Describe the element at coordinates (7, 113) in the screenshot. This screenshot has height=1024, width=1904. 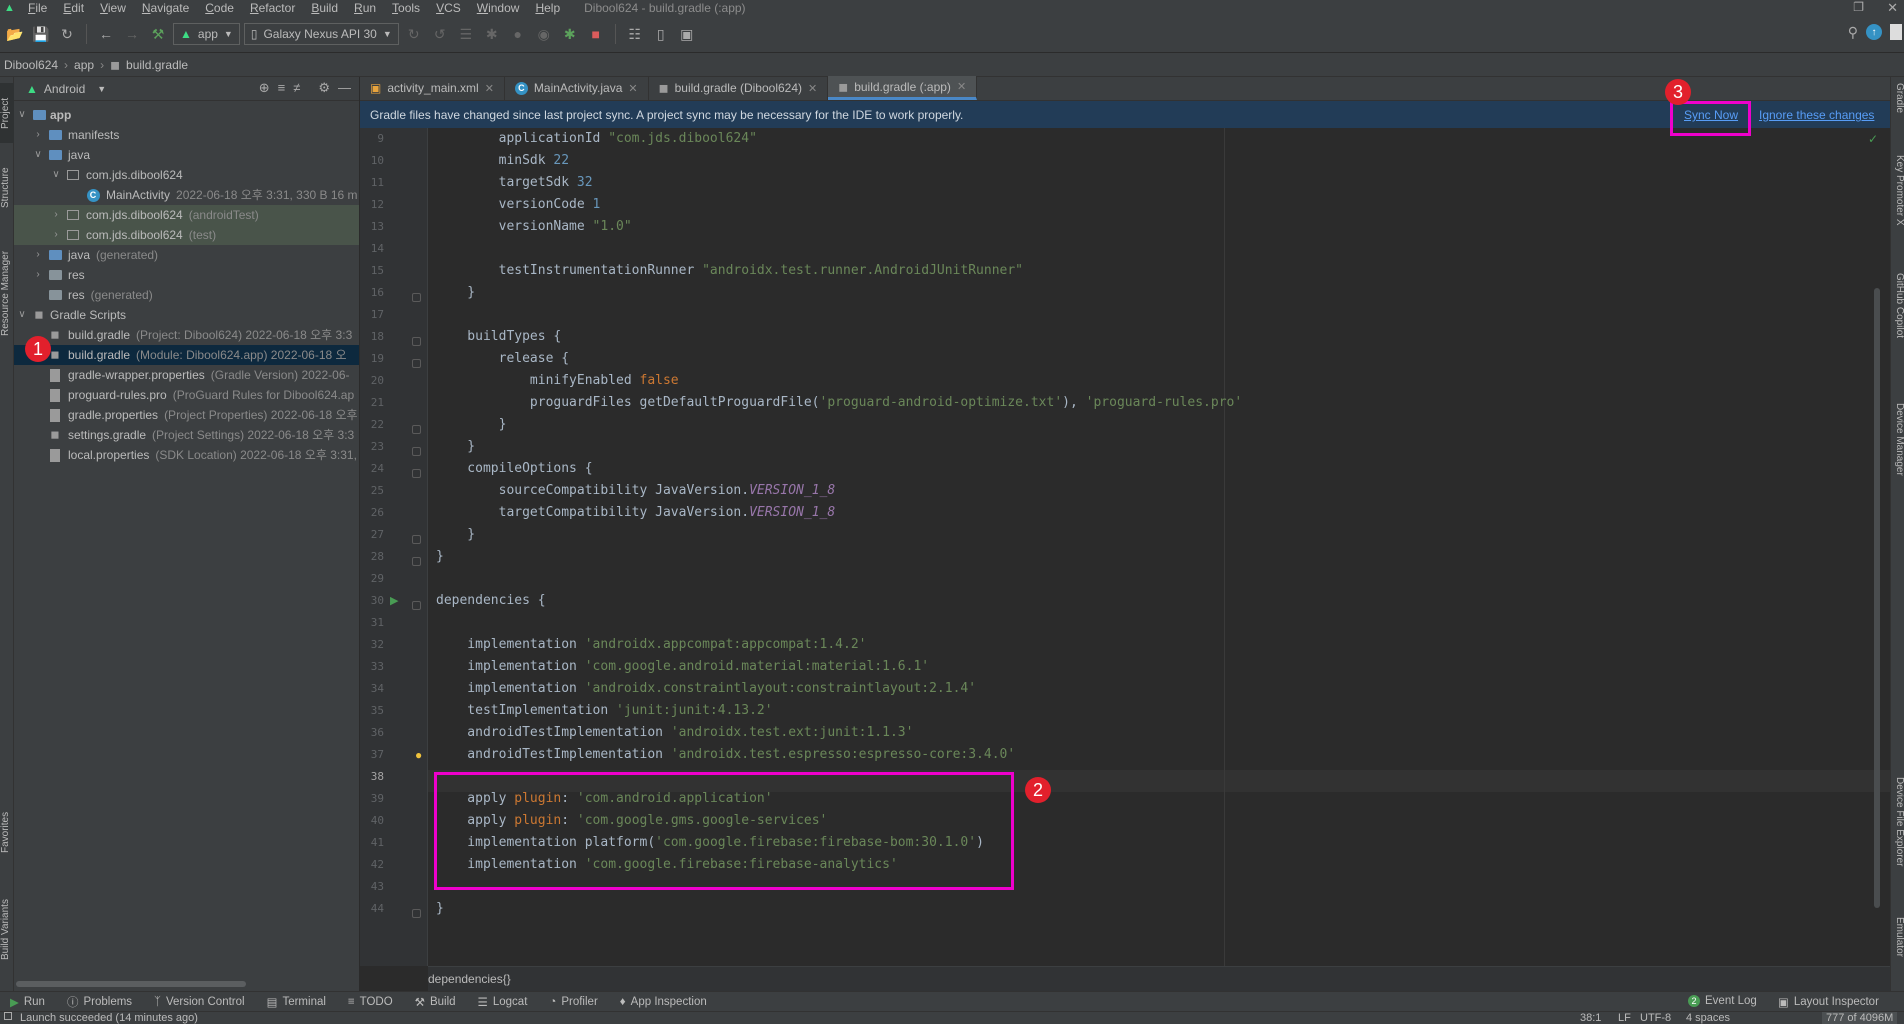
I see `tool-window-project: Project` at that location.